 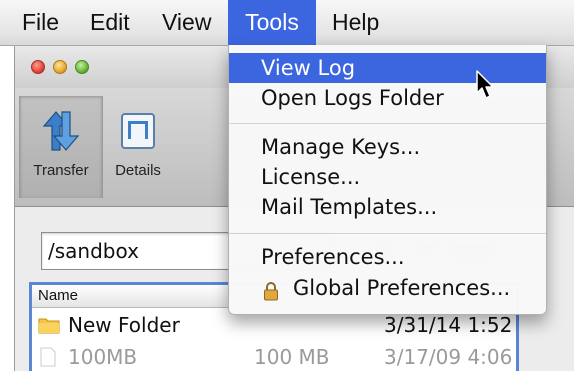 I want to click on menu-edit: Edit, so click(x=110, y=22).